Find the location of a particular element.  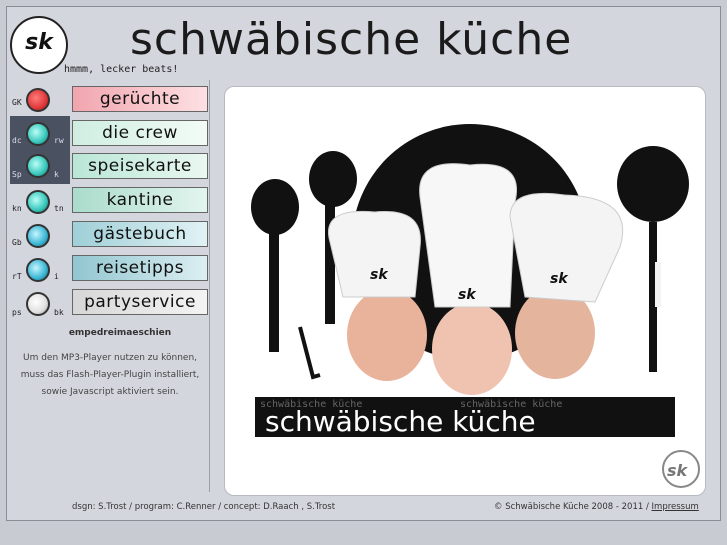

knob-label: k is located at coordinates (56, 174).